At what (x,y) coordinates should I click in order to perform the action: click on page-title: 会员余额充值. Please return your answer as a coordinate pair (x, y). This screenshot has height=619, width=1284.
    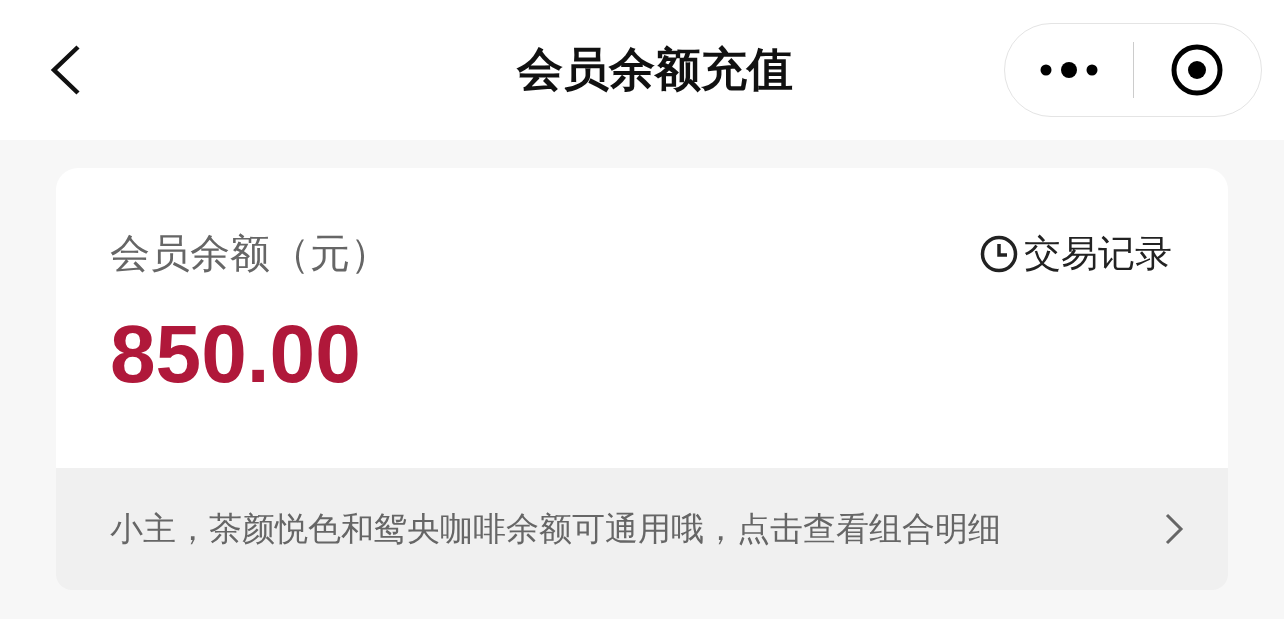
    Looking at the image, I should click on (655, 69).